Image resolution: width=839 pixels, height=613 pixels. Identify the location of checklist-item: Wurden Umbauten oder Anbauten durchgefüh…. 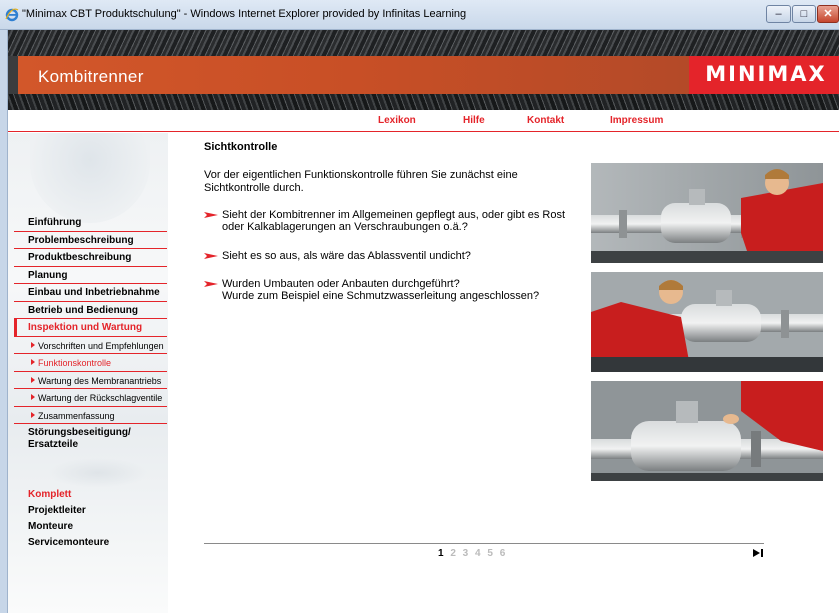
(389, 290).